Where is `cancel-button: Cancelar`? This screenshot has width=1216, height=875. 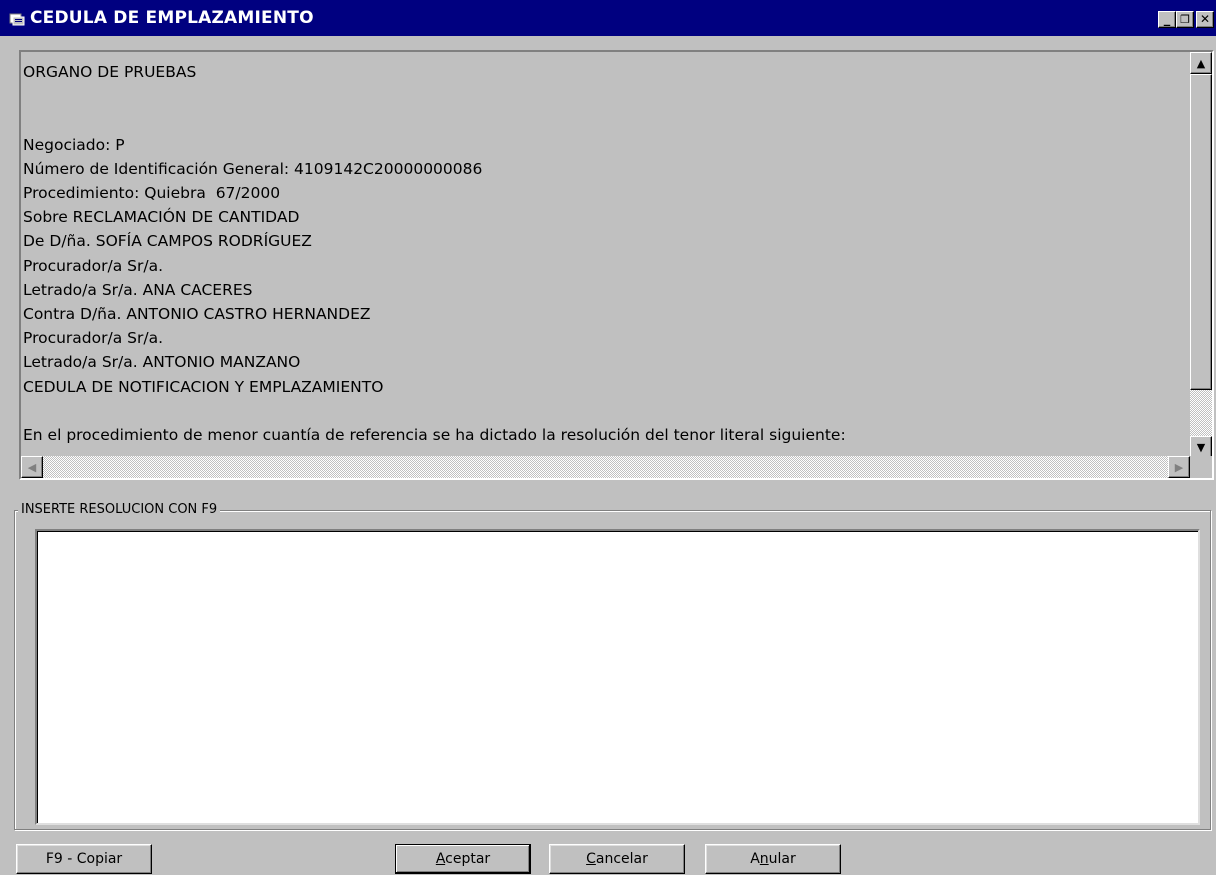
cancel-button: Cancelar is located at coordinates (617, 859).